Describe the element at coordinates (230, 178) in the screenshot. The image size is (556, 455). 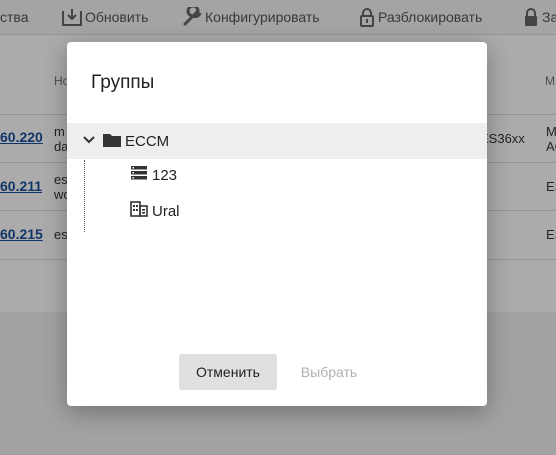
I see `tree-node-123: 123` at that location.